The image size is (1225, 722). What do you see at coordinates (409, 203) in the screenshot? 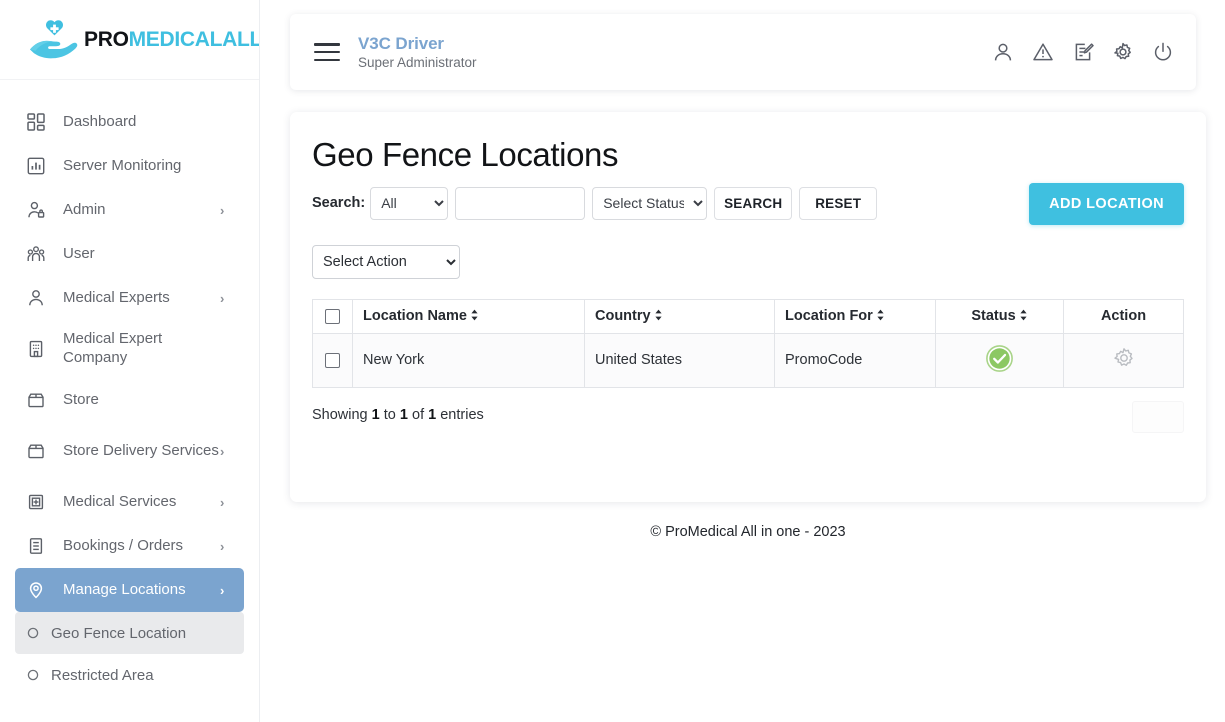
I see `search-field-select: All` at bounding box center [409, 203].